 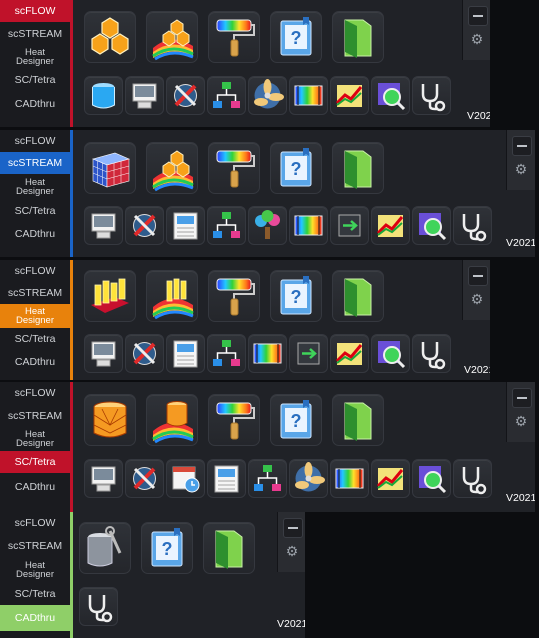 What do you see at coordinates (110, 420) in the screenshot?
I see `tetra-drum-button` at bounding box center [110, 420].